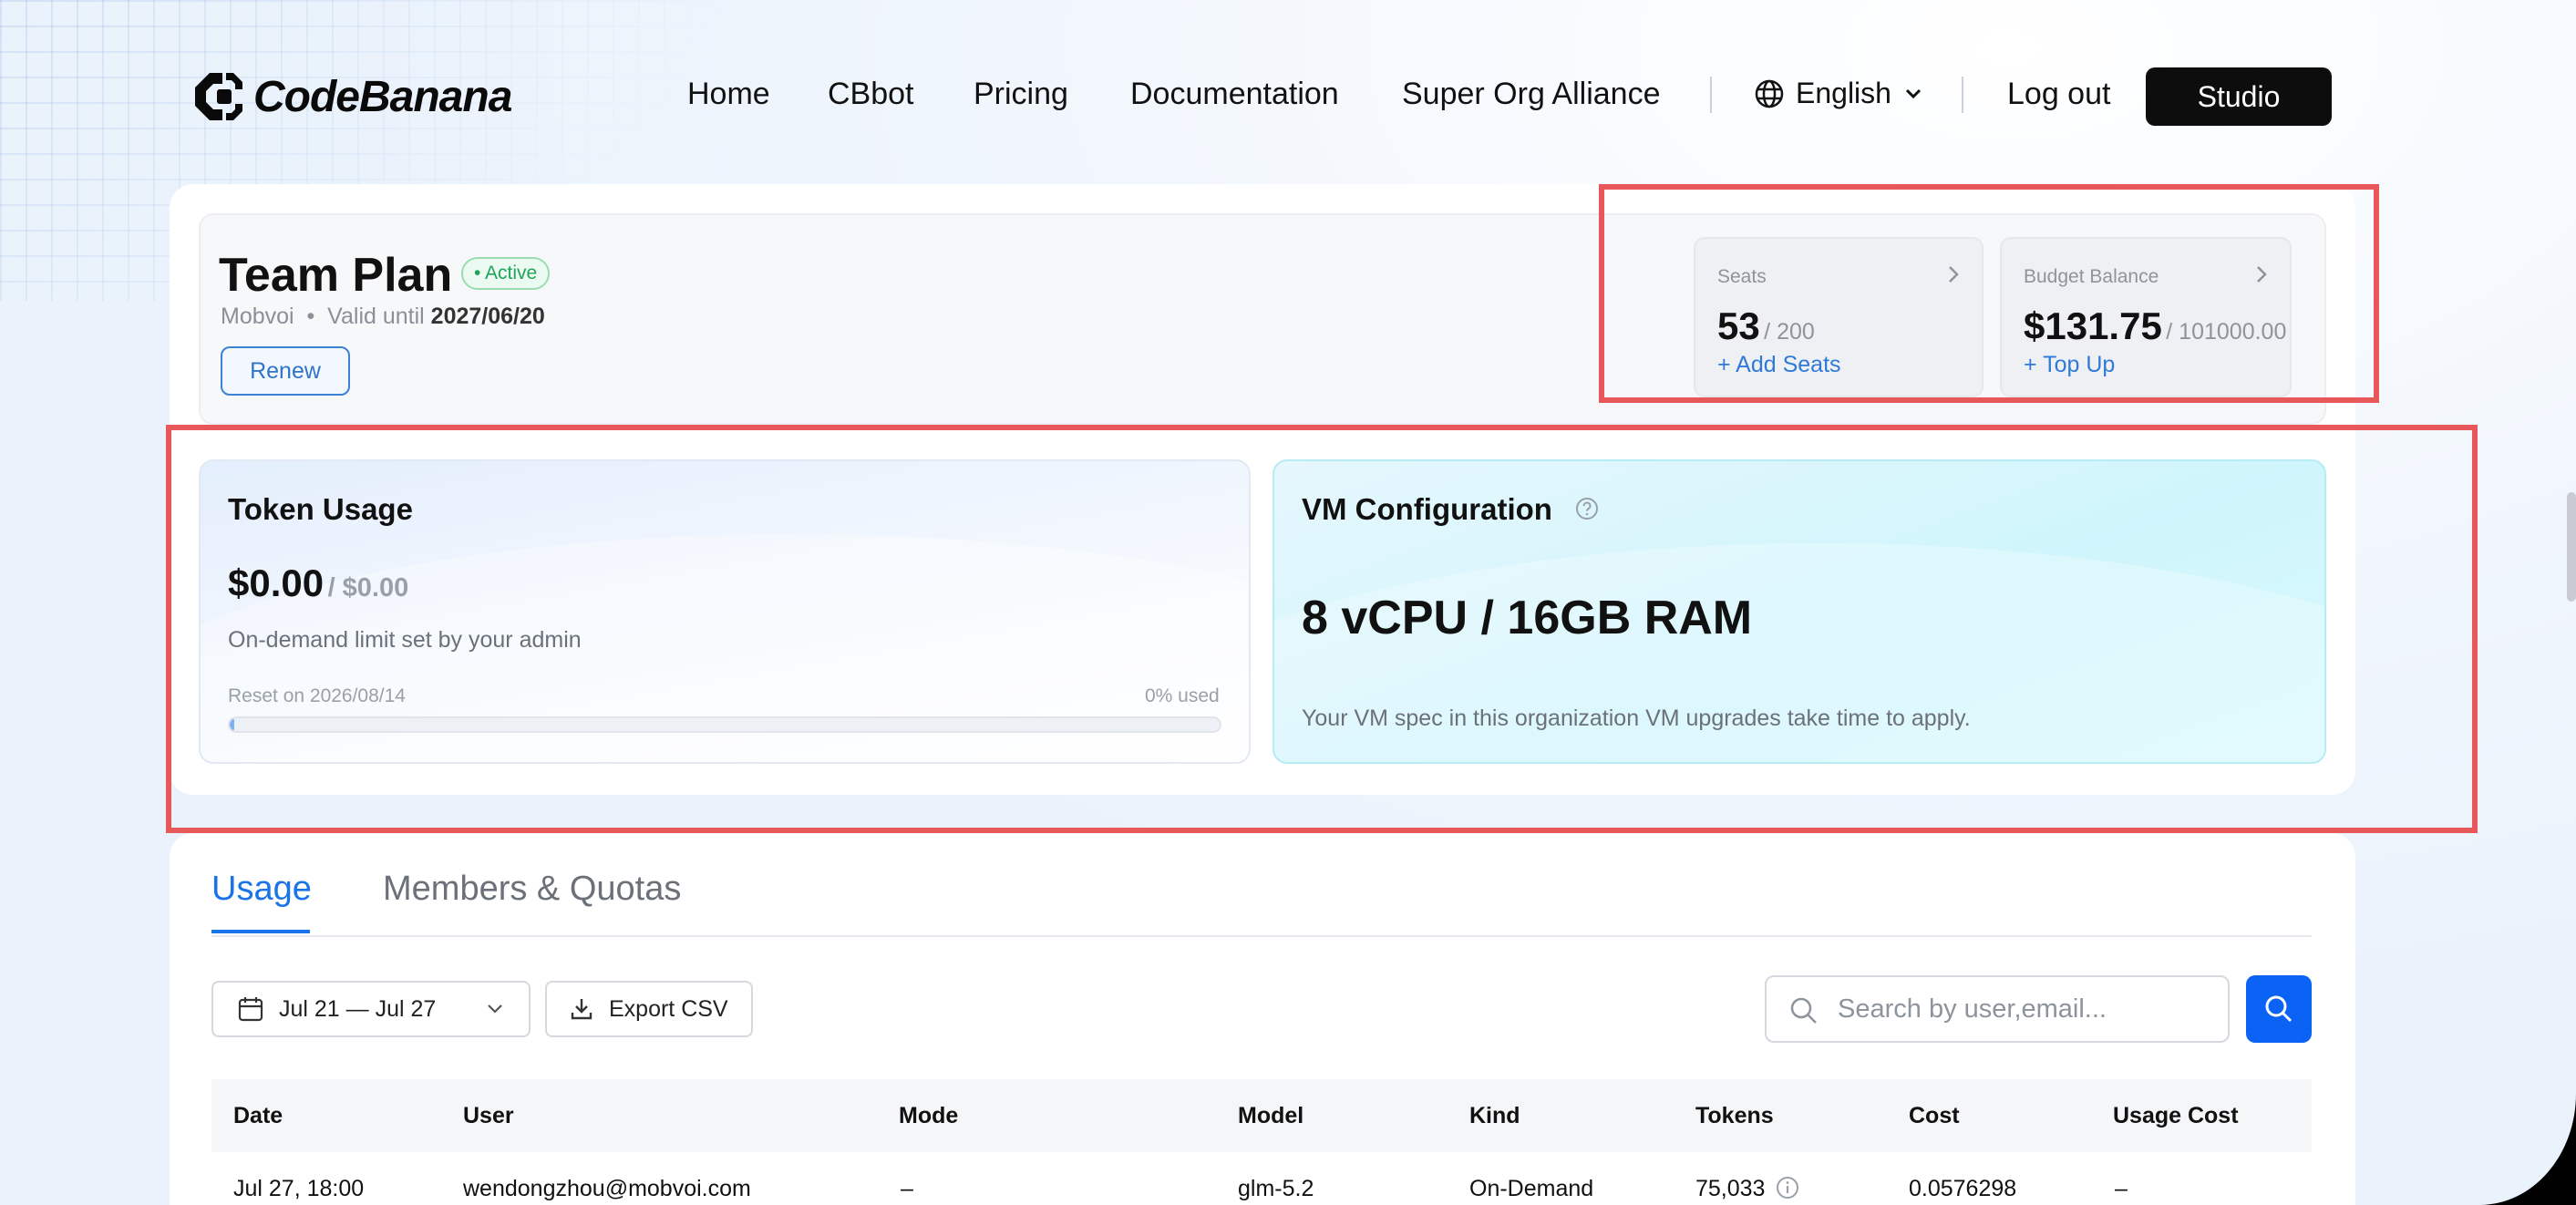 Image resolution: width=2576 pixels, height=1205 pixels. I want to click on nav-cbbot: CBbot, so click(871, 94).